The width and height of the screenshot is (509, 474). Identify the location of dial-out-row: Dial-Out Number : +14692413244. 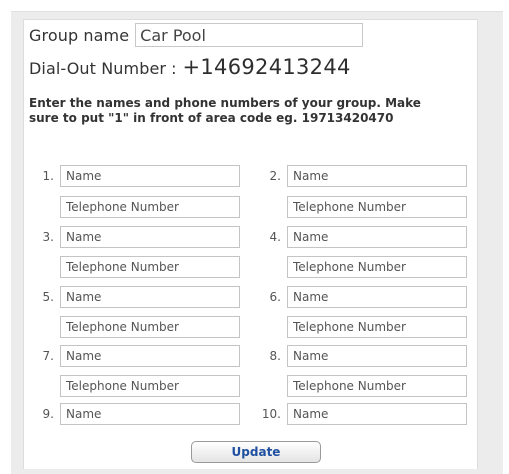
(190, 69).